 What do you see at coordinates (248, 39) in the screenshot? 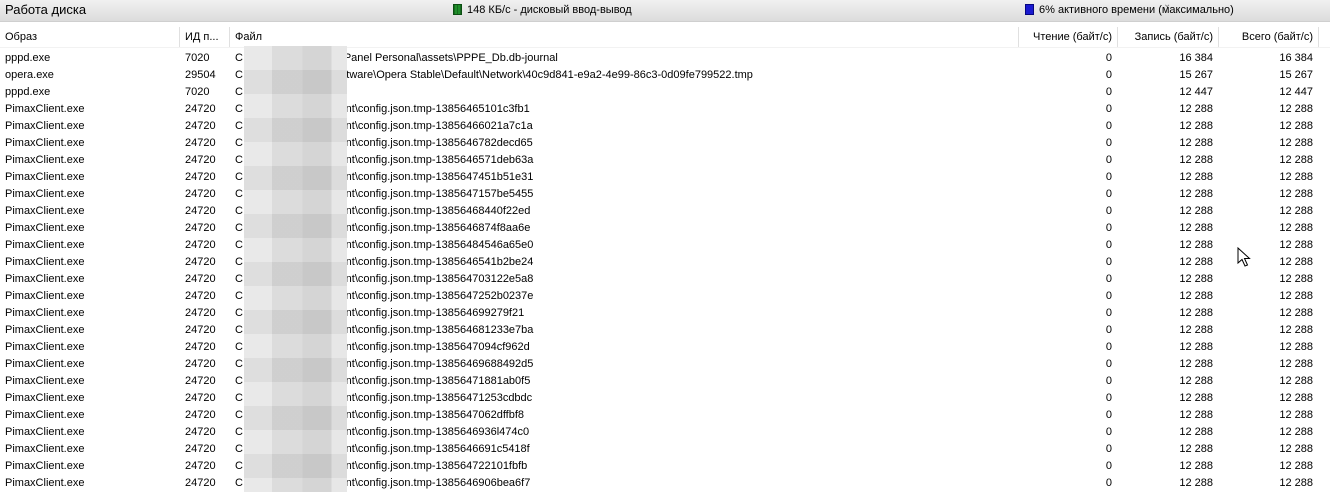
I see `column-header-file: Файл` at bounding box center [248, 39].